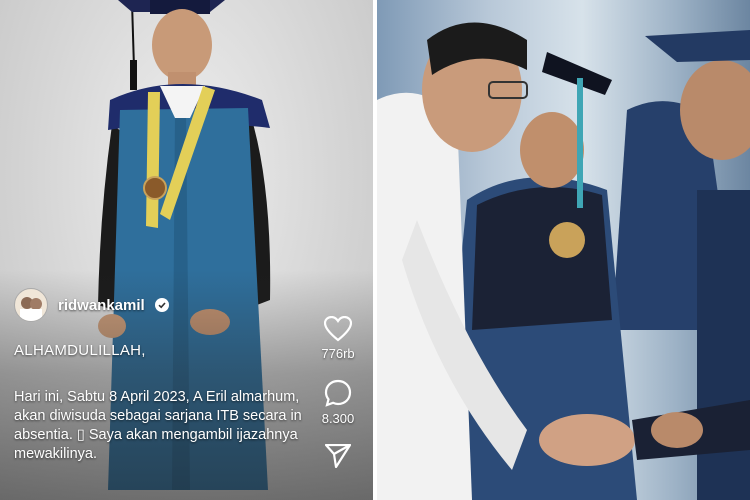 The height and width of the screenshot is (500, 750). I want to click on like-count: 776rb, so click(338, 353).